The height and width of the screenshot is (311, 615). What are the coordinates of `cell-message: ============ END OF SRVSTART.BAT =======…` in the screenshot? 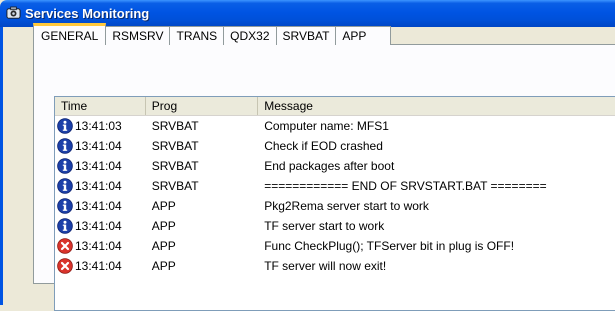 It's located at (405, 186).